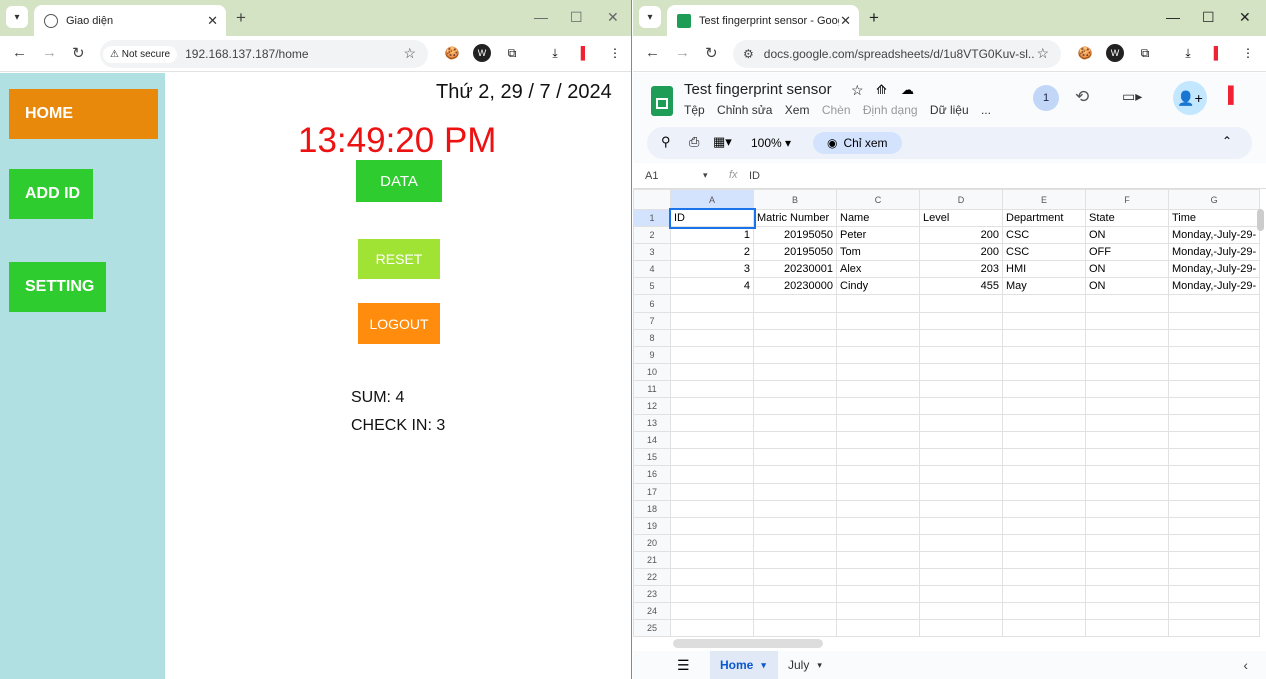  What do you see at coordinates (57, 287) in the screenshot?
I see `nav-setting-button: SETTING` at bounding box center [57, 287].